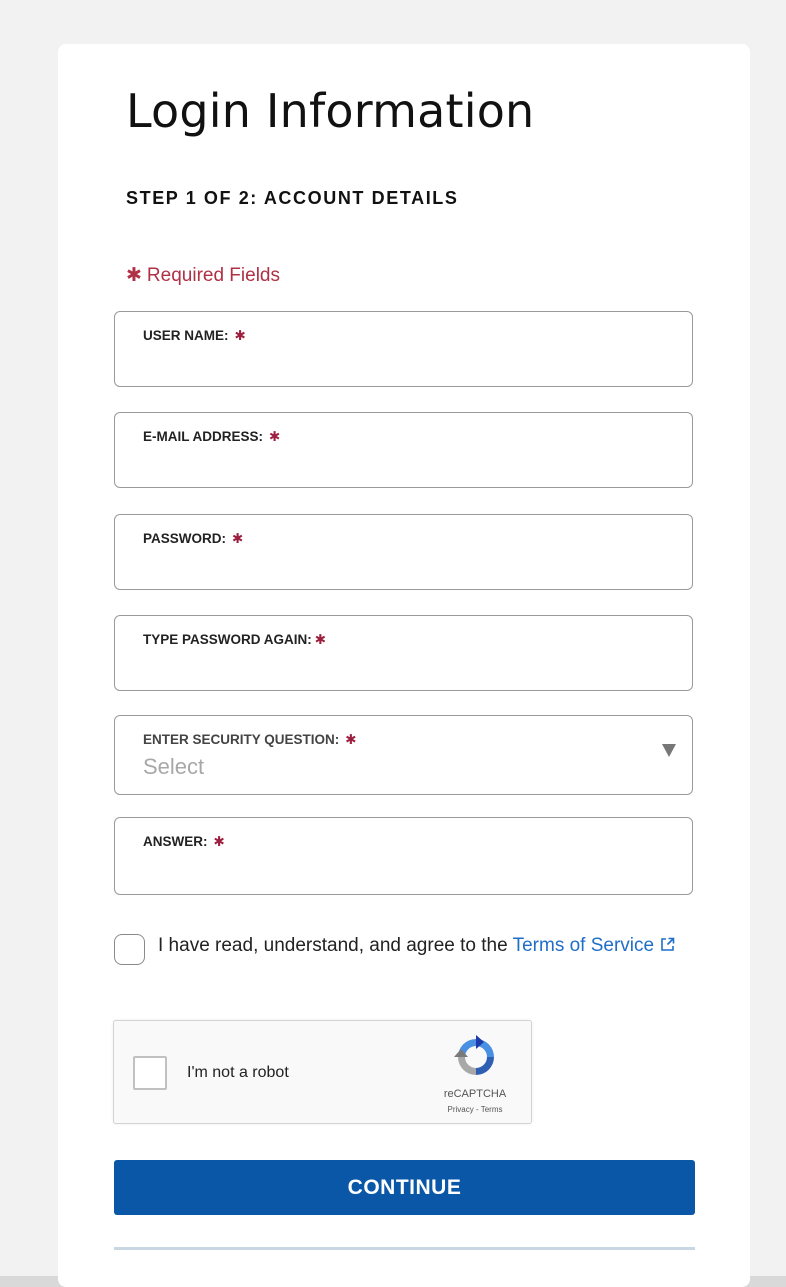 This screenshot has width=786, height=1287. I want to click on recaptcha-checkbox, so click(150, 1073).